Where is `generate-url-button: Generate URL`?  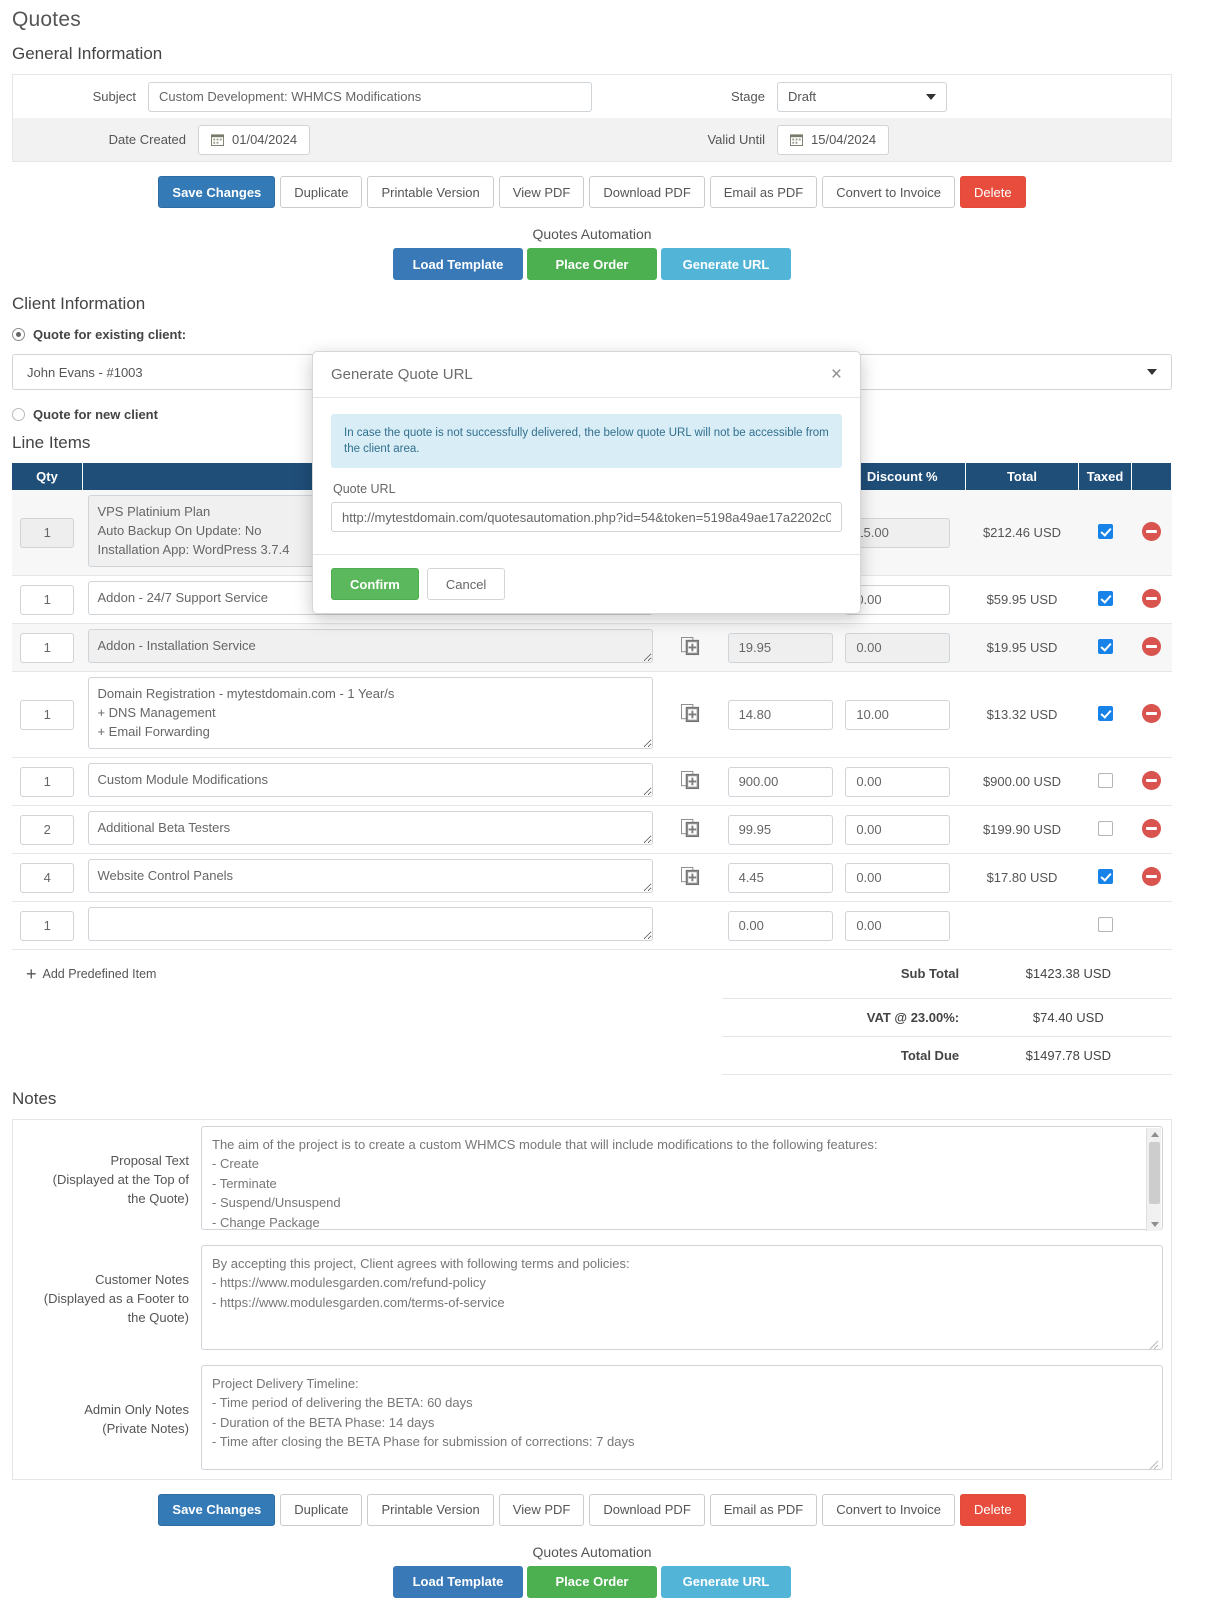
generate-url-button: Generate URL is located at coordinates (726, 264).